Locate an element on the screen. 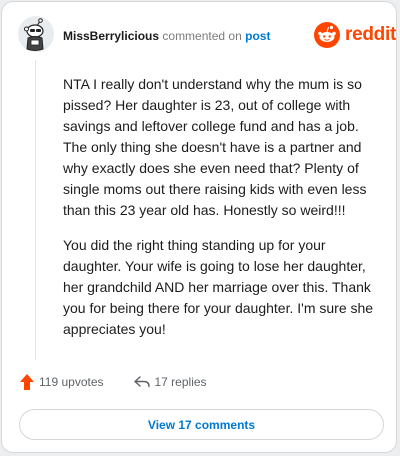 This screenshot has width=400, height=456. username-link: MissBerrylicious is located at coordinates (111, 36).